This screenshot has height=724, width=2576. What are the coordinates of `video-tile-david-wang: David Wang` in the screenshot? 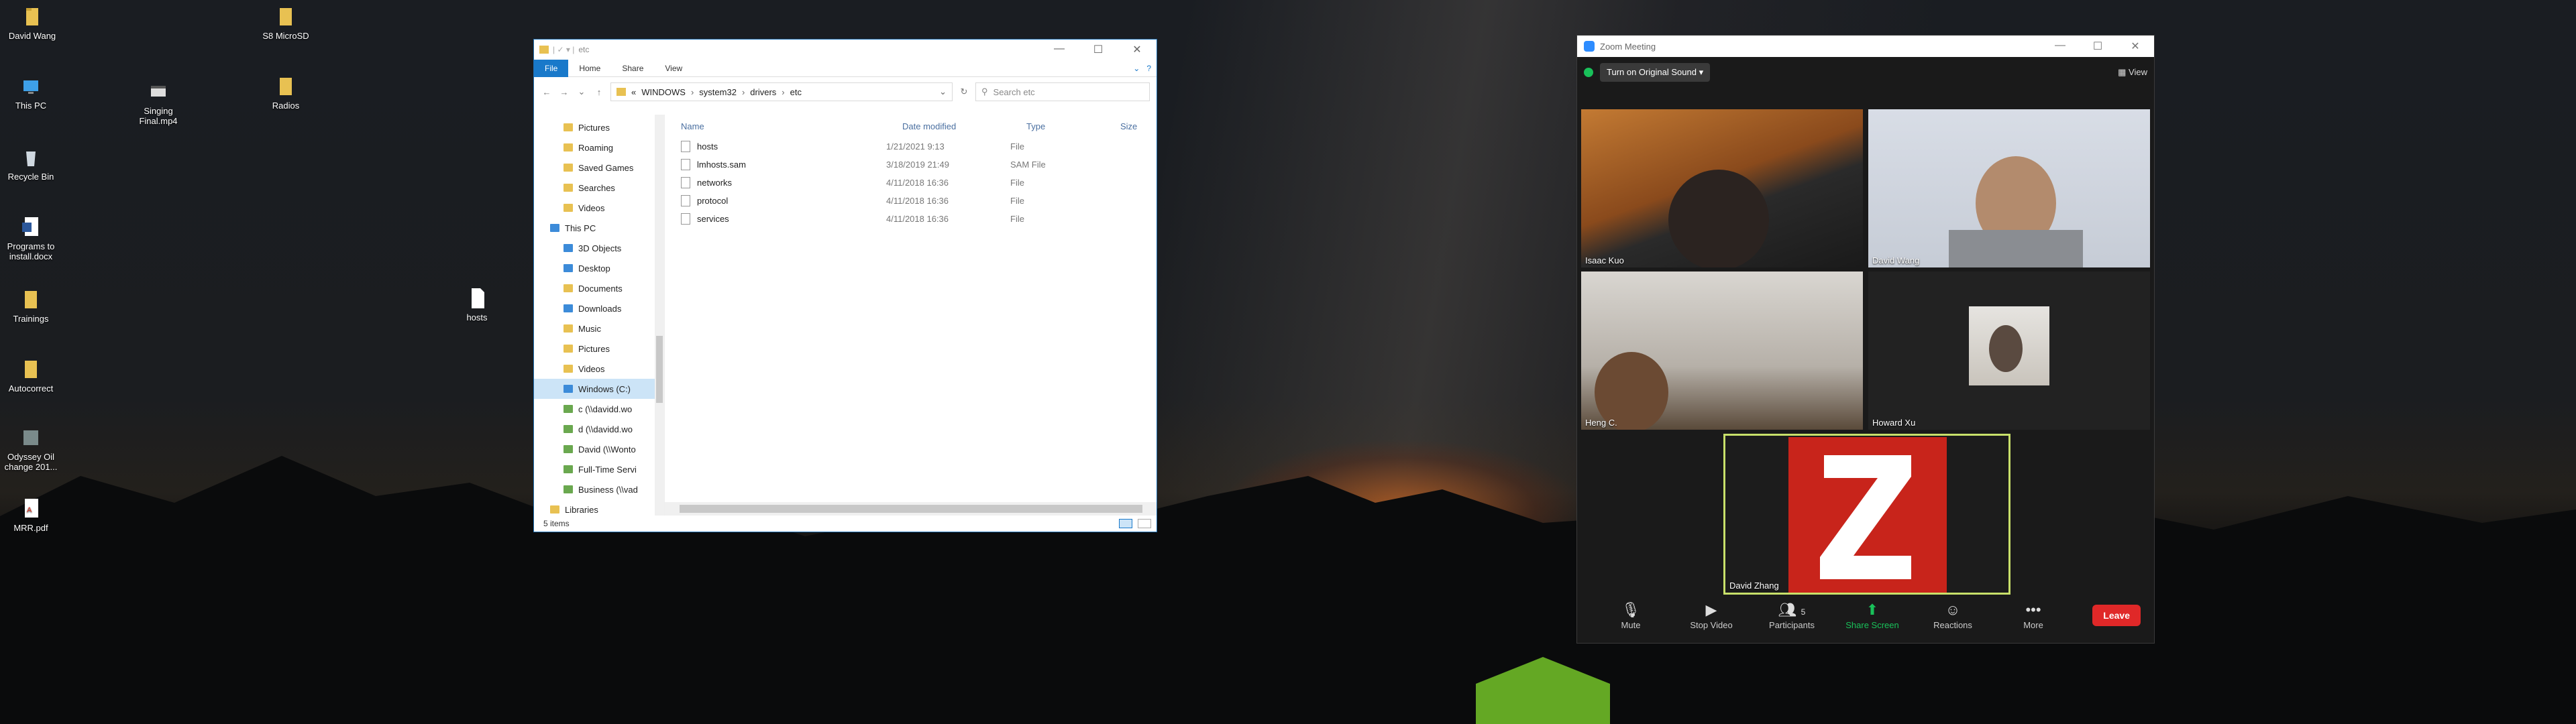 It's located at (2009, 188).